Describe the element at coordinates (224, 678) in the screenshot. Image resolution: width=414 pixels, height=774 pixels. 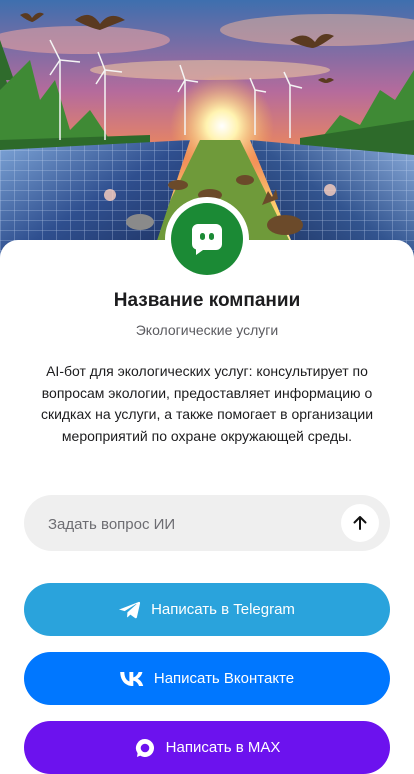
I see `vk-button-label: Написать Вконтакте` at that location.